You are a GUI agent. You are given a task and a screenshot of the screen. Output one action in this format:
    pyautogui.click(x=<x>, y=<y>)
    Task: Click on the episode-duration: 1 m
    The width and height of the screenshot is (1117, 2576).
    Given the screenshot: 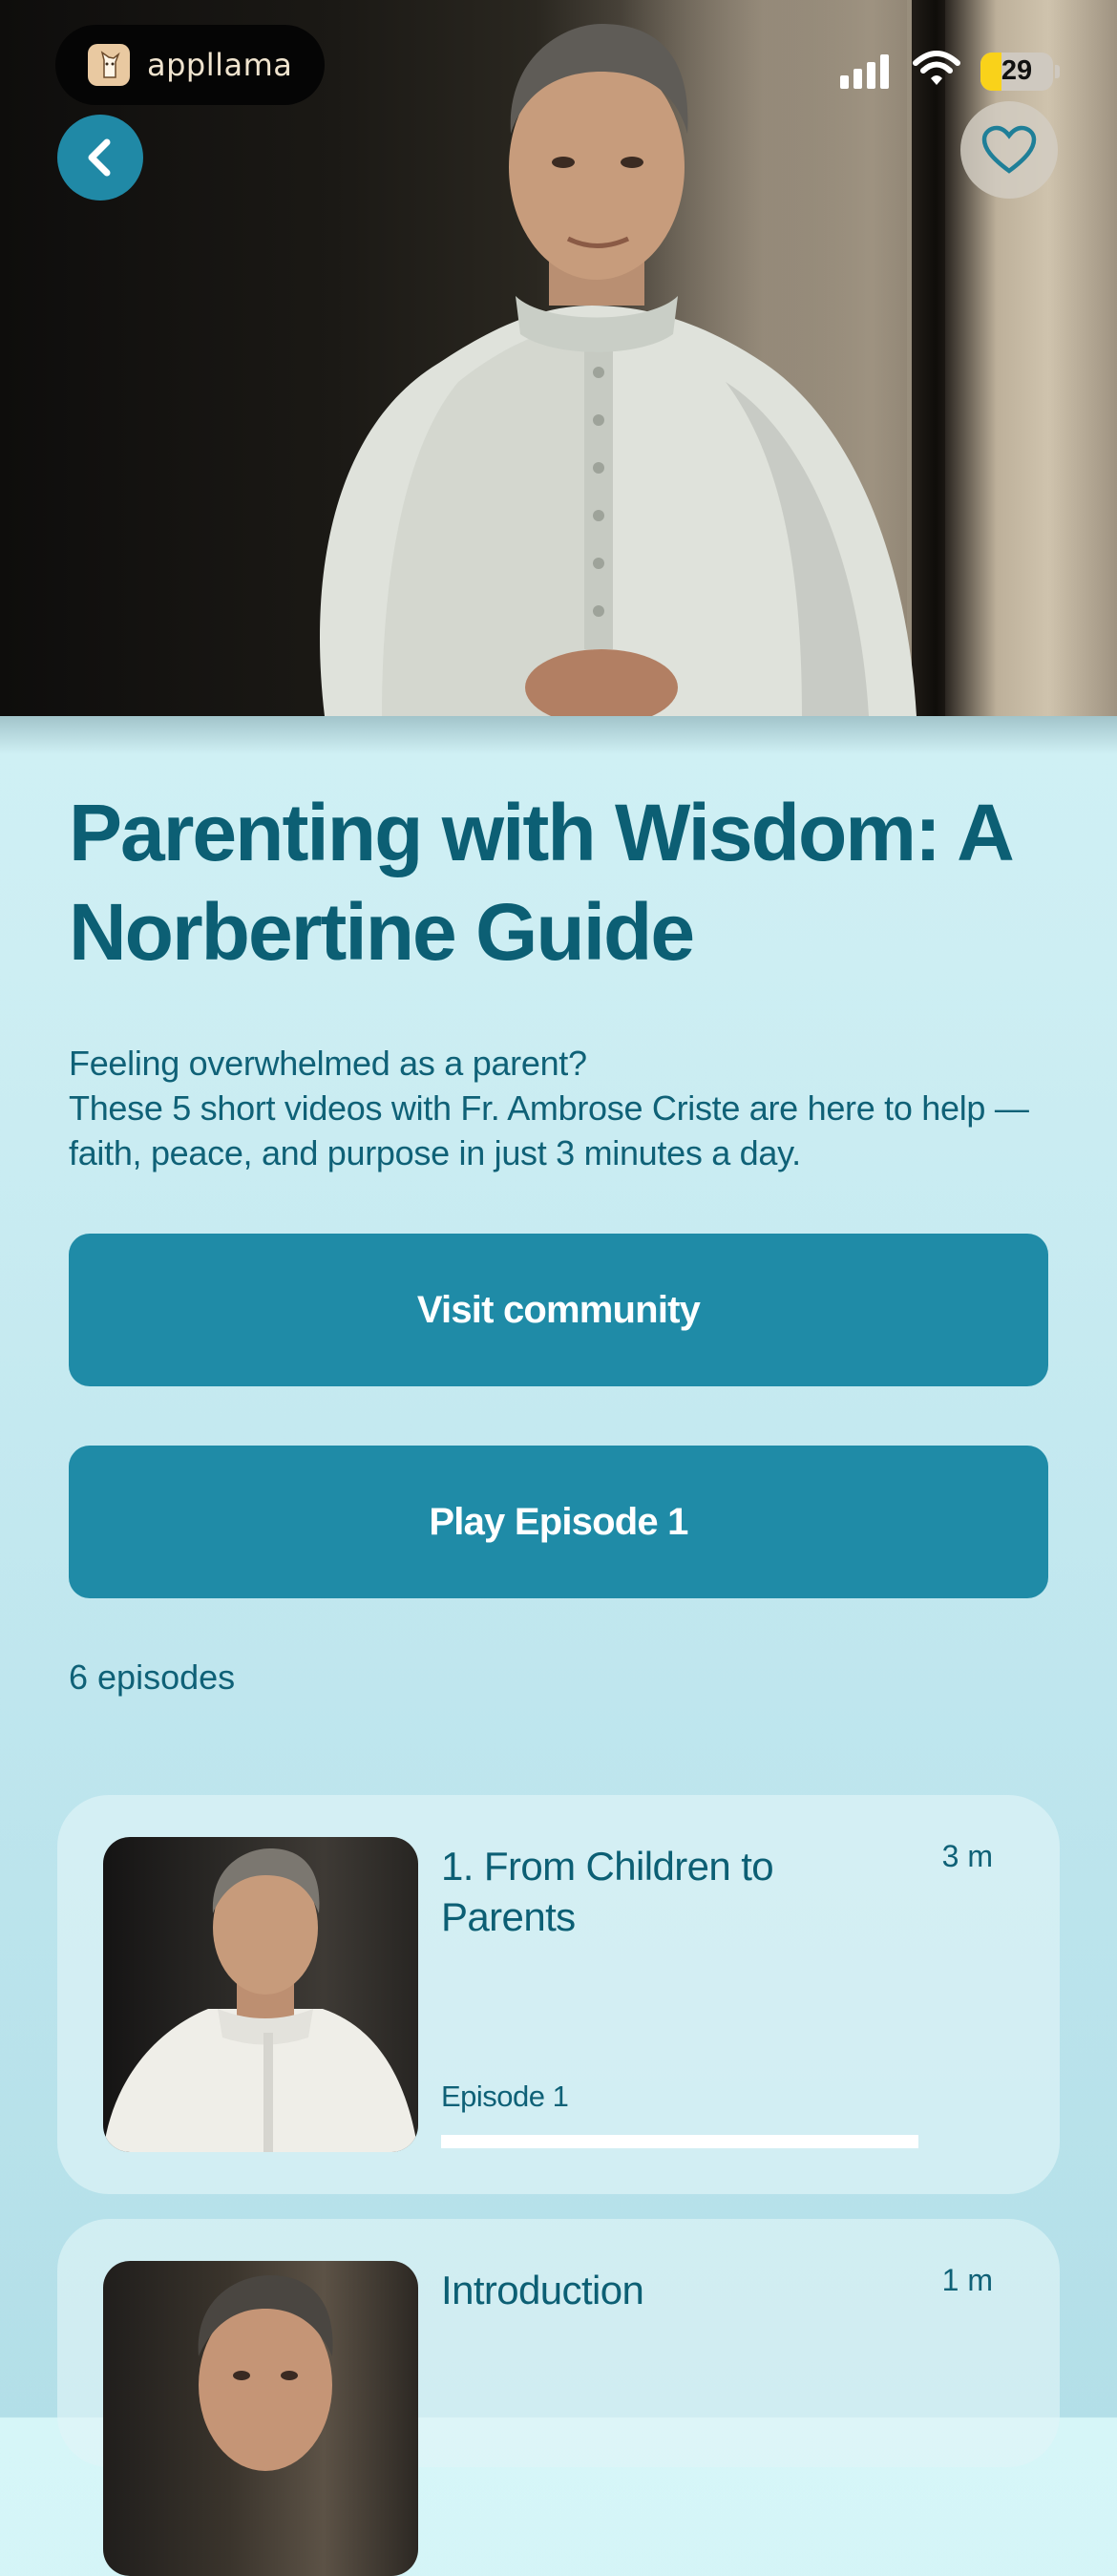 What is the action you would take?
    pyautogui.click(x=967, y=2280)
    